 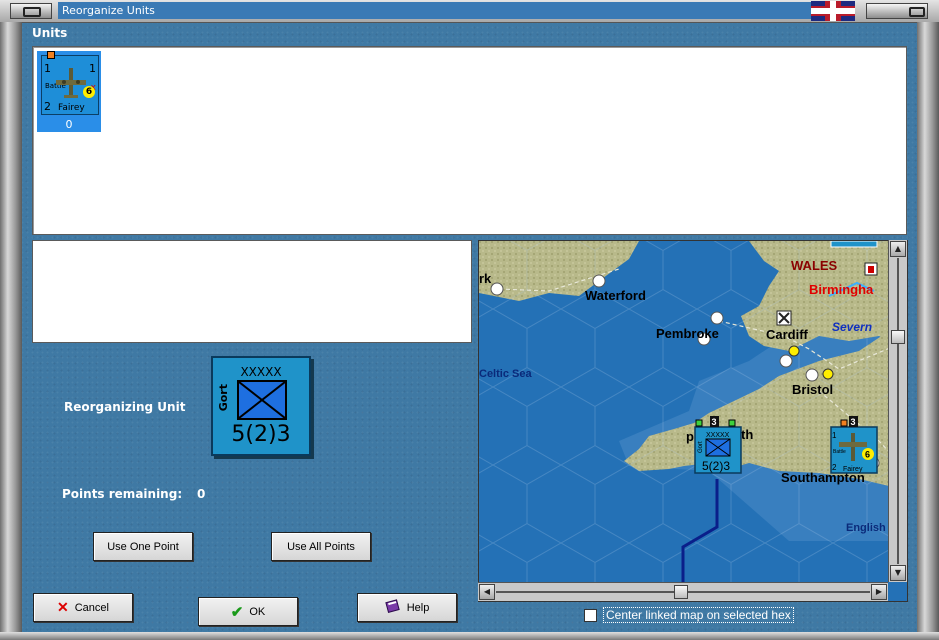 I want to click on counter-commander: Gort, so click(x=223, y=398).